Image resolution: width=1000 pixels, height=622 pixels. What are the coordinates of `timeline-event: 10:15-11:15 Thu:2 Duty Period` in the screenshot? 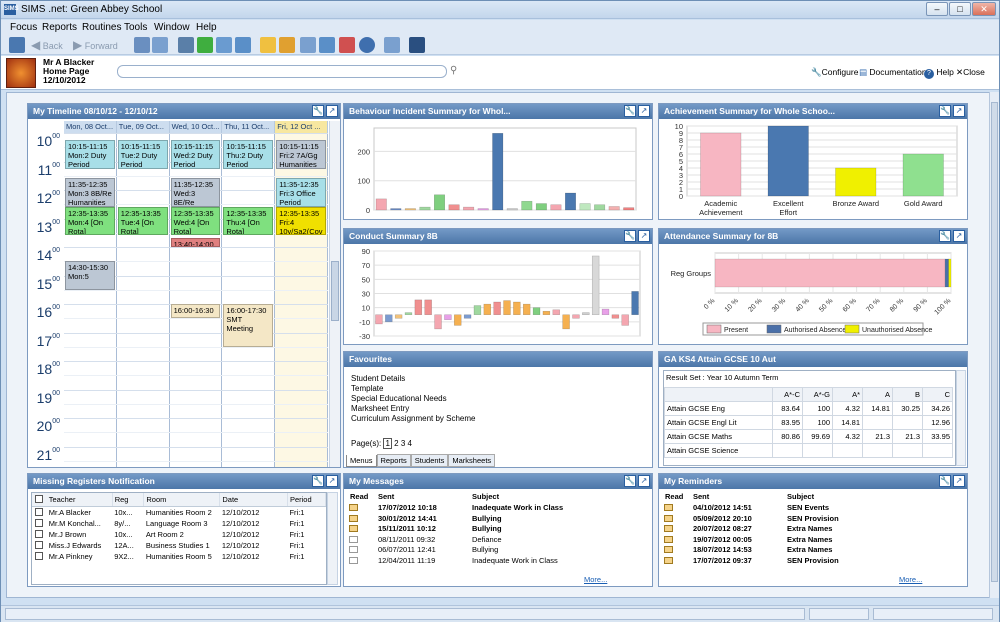 It's located at (248, 154).